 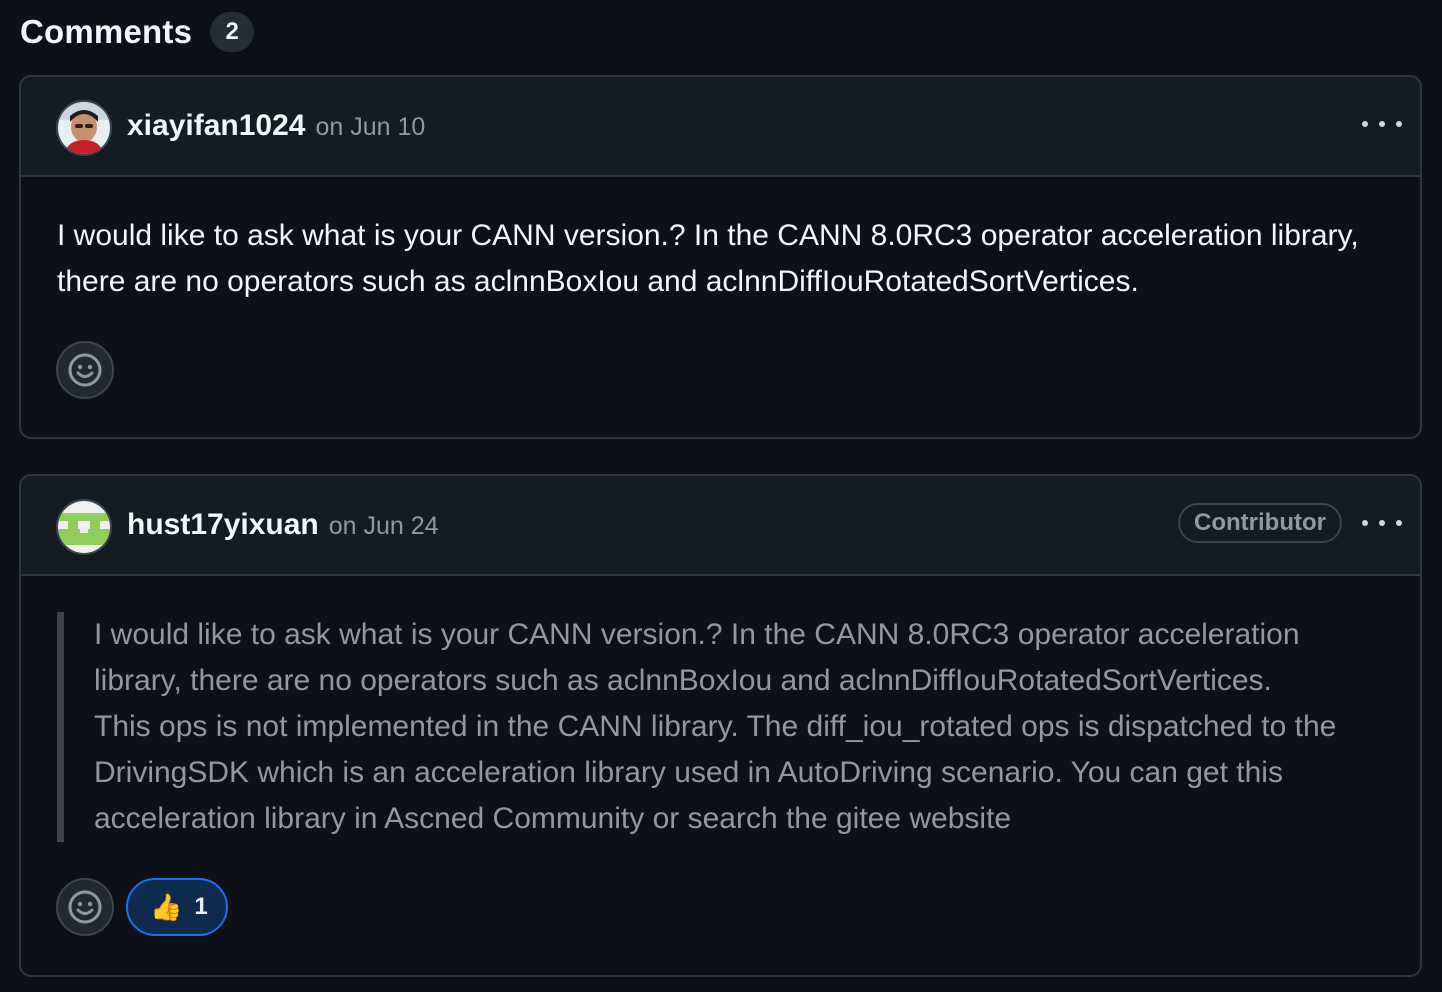 What do you see at coordinates (84, 128) in the screenshot?
I see `user-photo-avatar` at bounding box center [84, 128].